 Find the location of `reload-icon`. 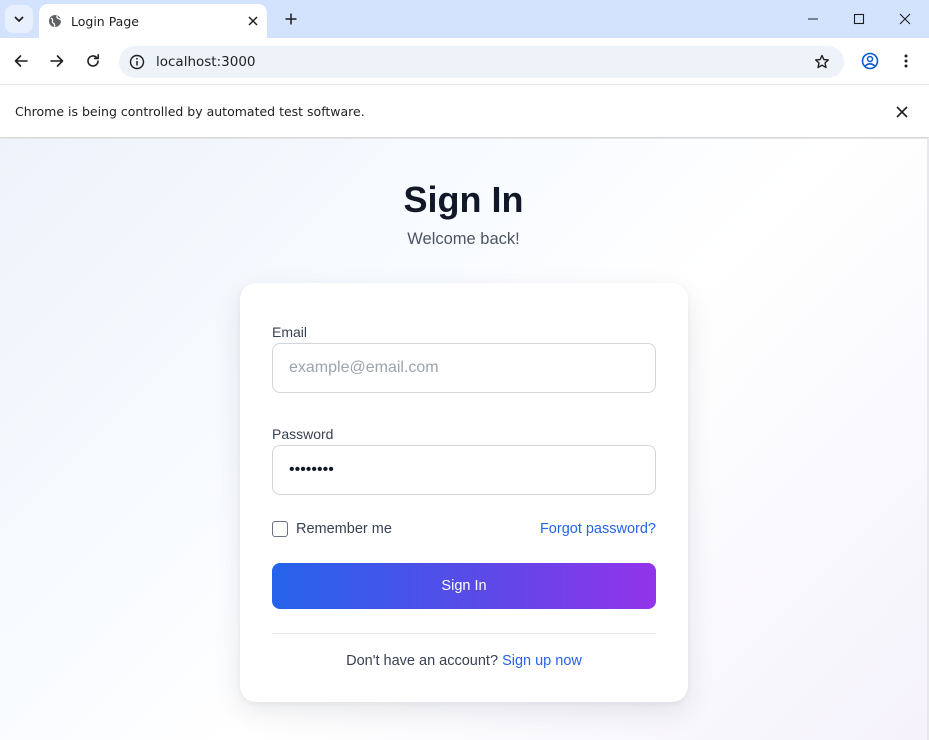

reload-icon is located at coordinates (93, 60).